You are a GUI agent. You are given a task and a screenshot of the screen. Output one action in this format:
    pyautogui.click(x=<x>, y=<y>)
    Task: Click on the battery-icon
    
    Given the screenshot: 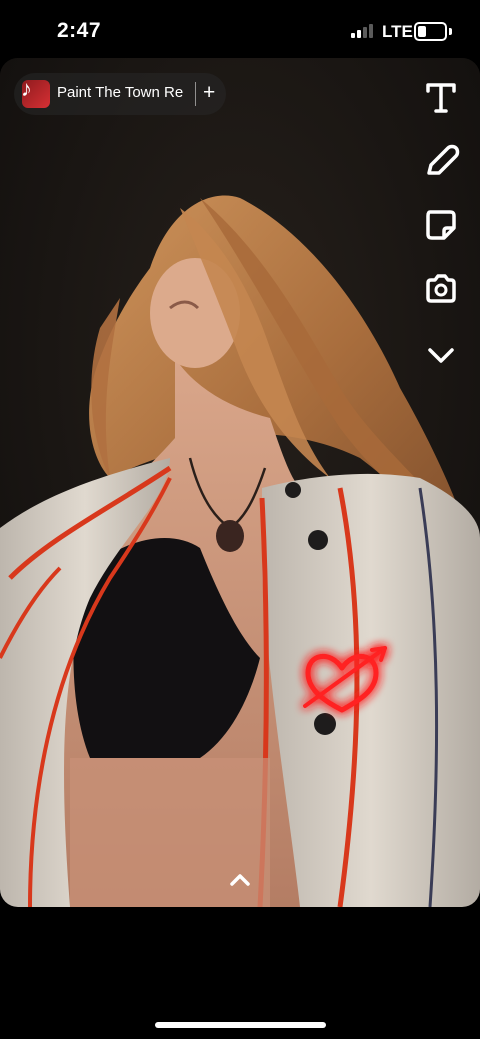 What is the action you would take?
    pyautogui.click(x=430, y=31)
    